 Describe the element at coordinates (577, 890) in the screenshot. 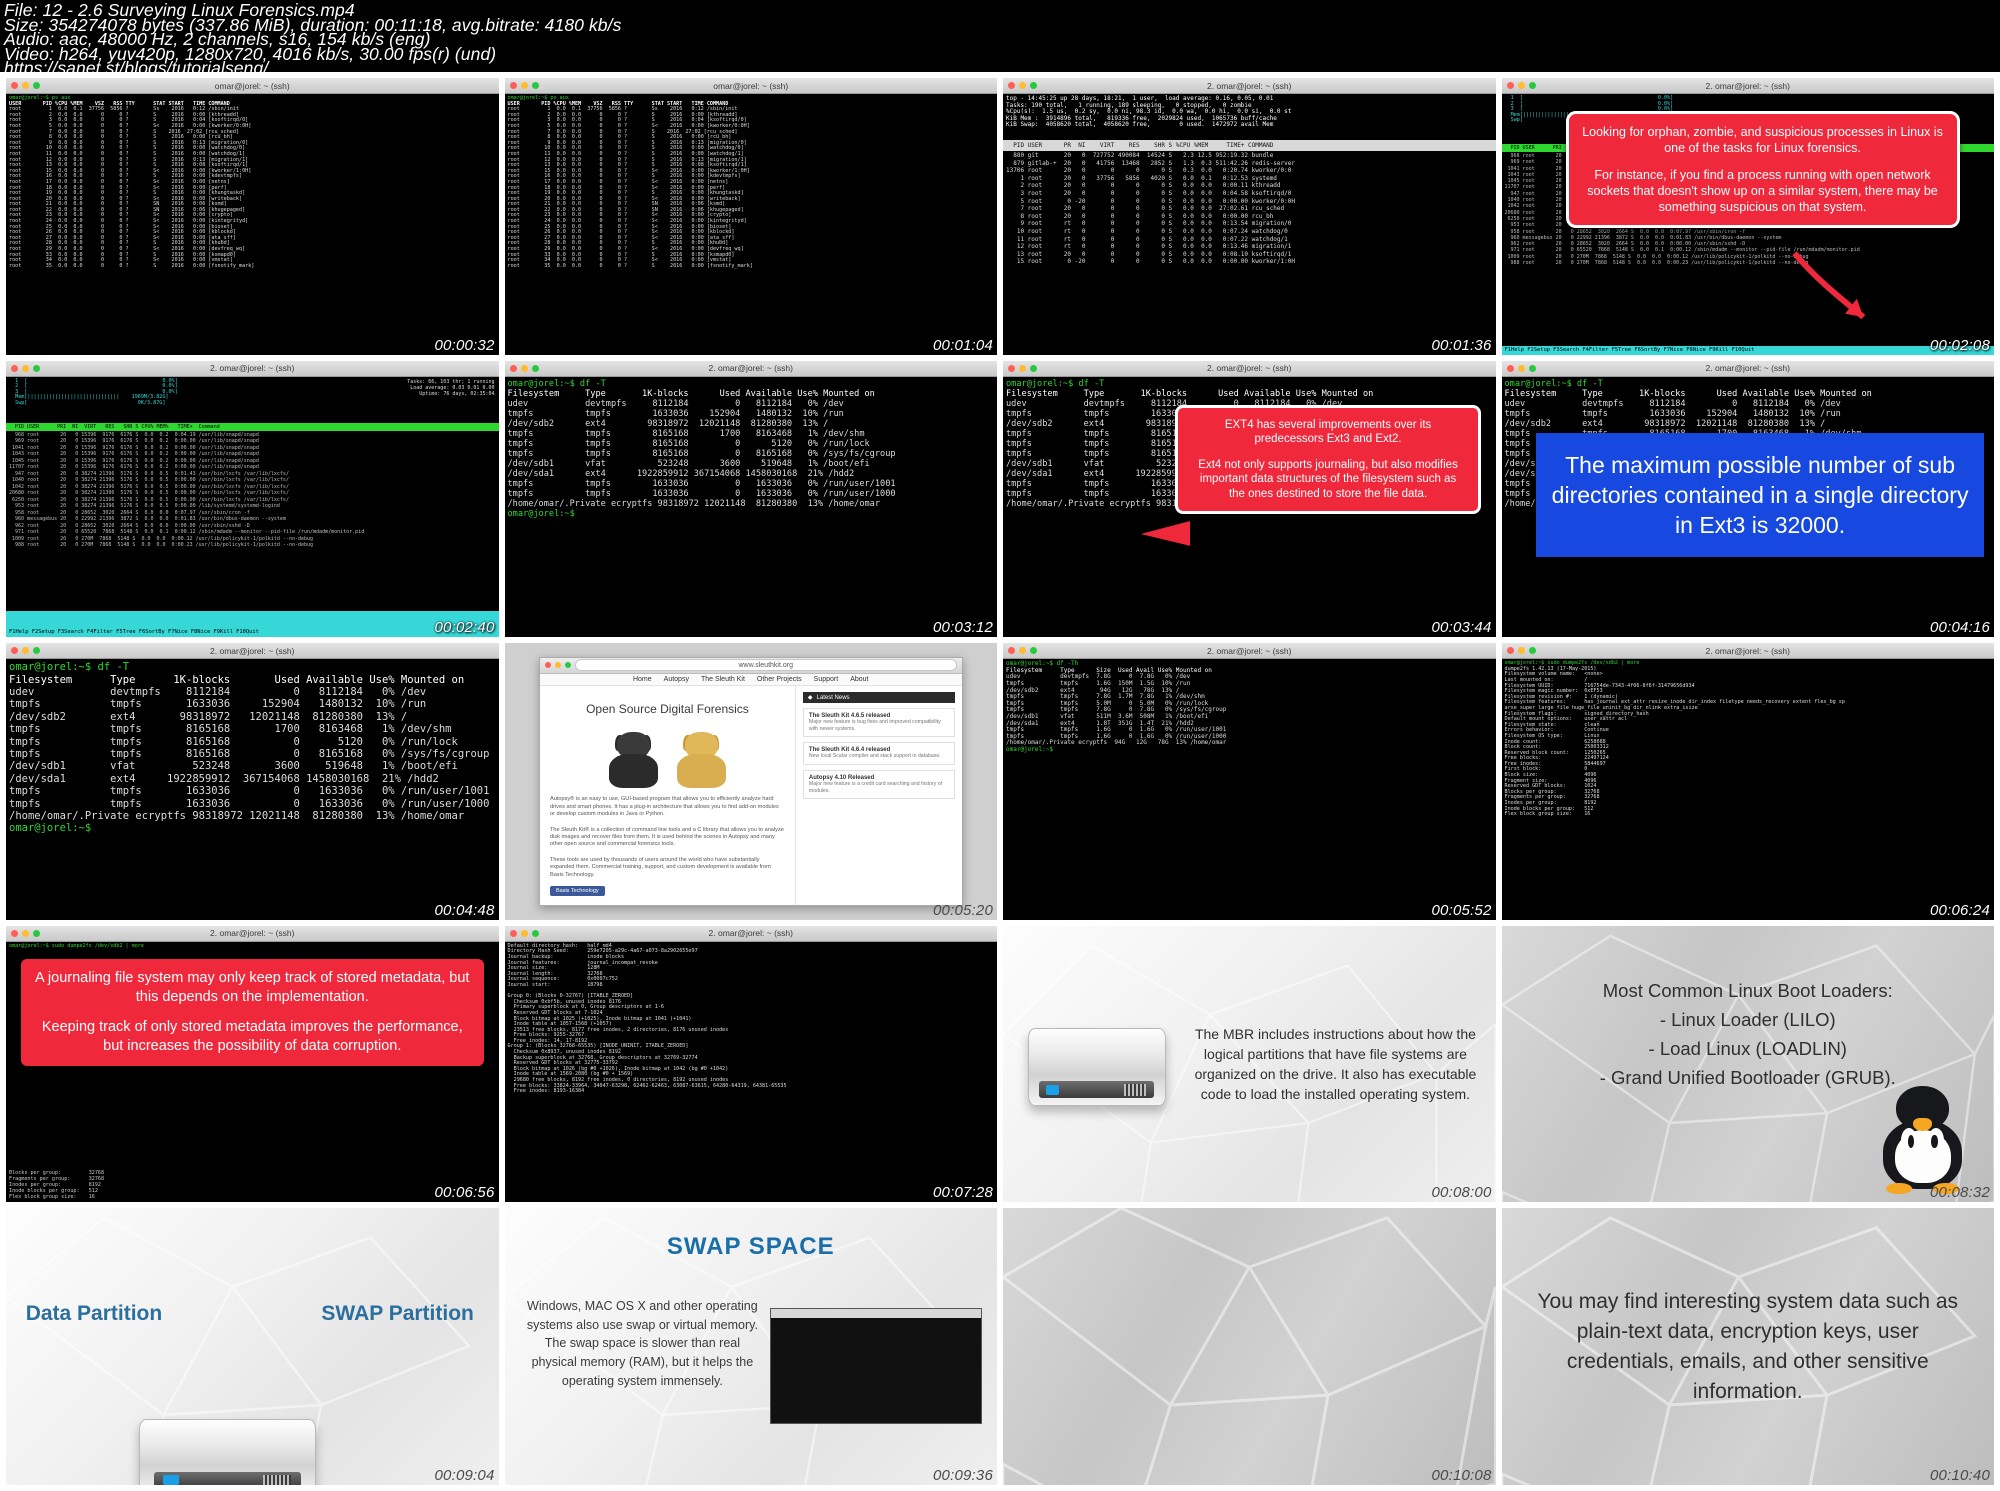

I see `basis-technology-button: Basis Technology` at that location.